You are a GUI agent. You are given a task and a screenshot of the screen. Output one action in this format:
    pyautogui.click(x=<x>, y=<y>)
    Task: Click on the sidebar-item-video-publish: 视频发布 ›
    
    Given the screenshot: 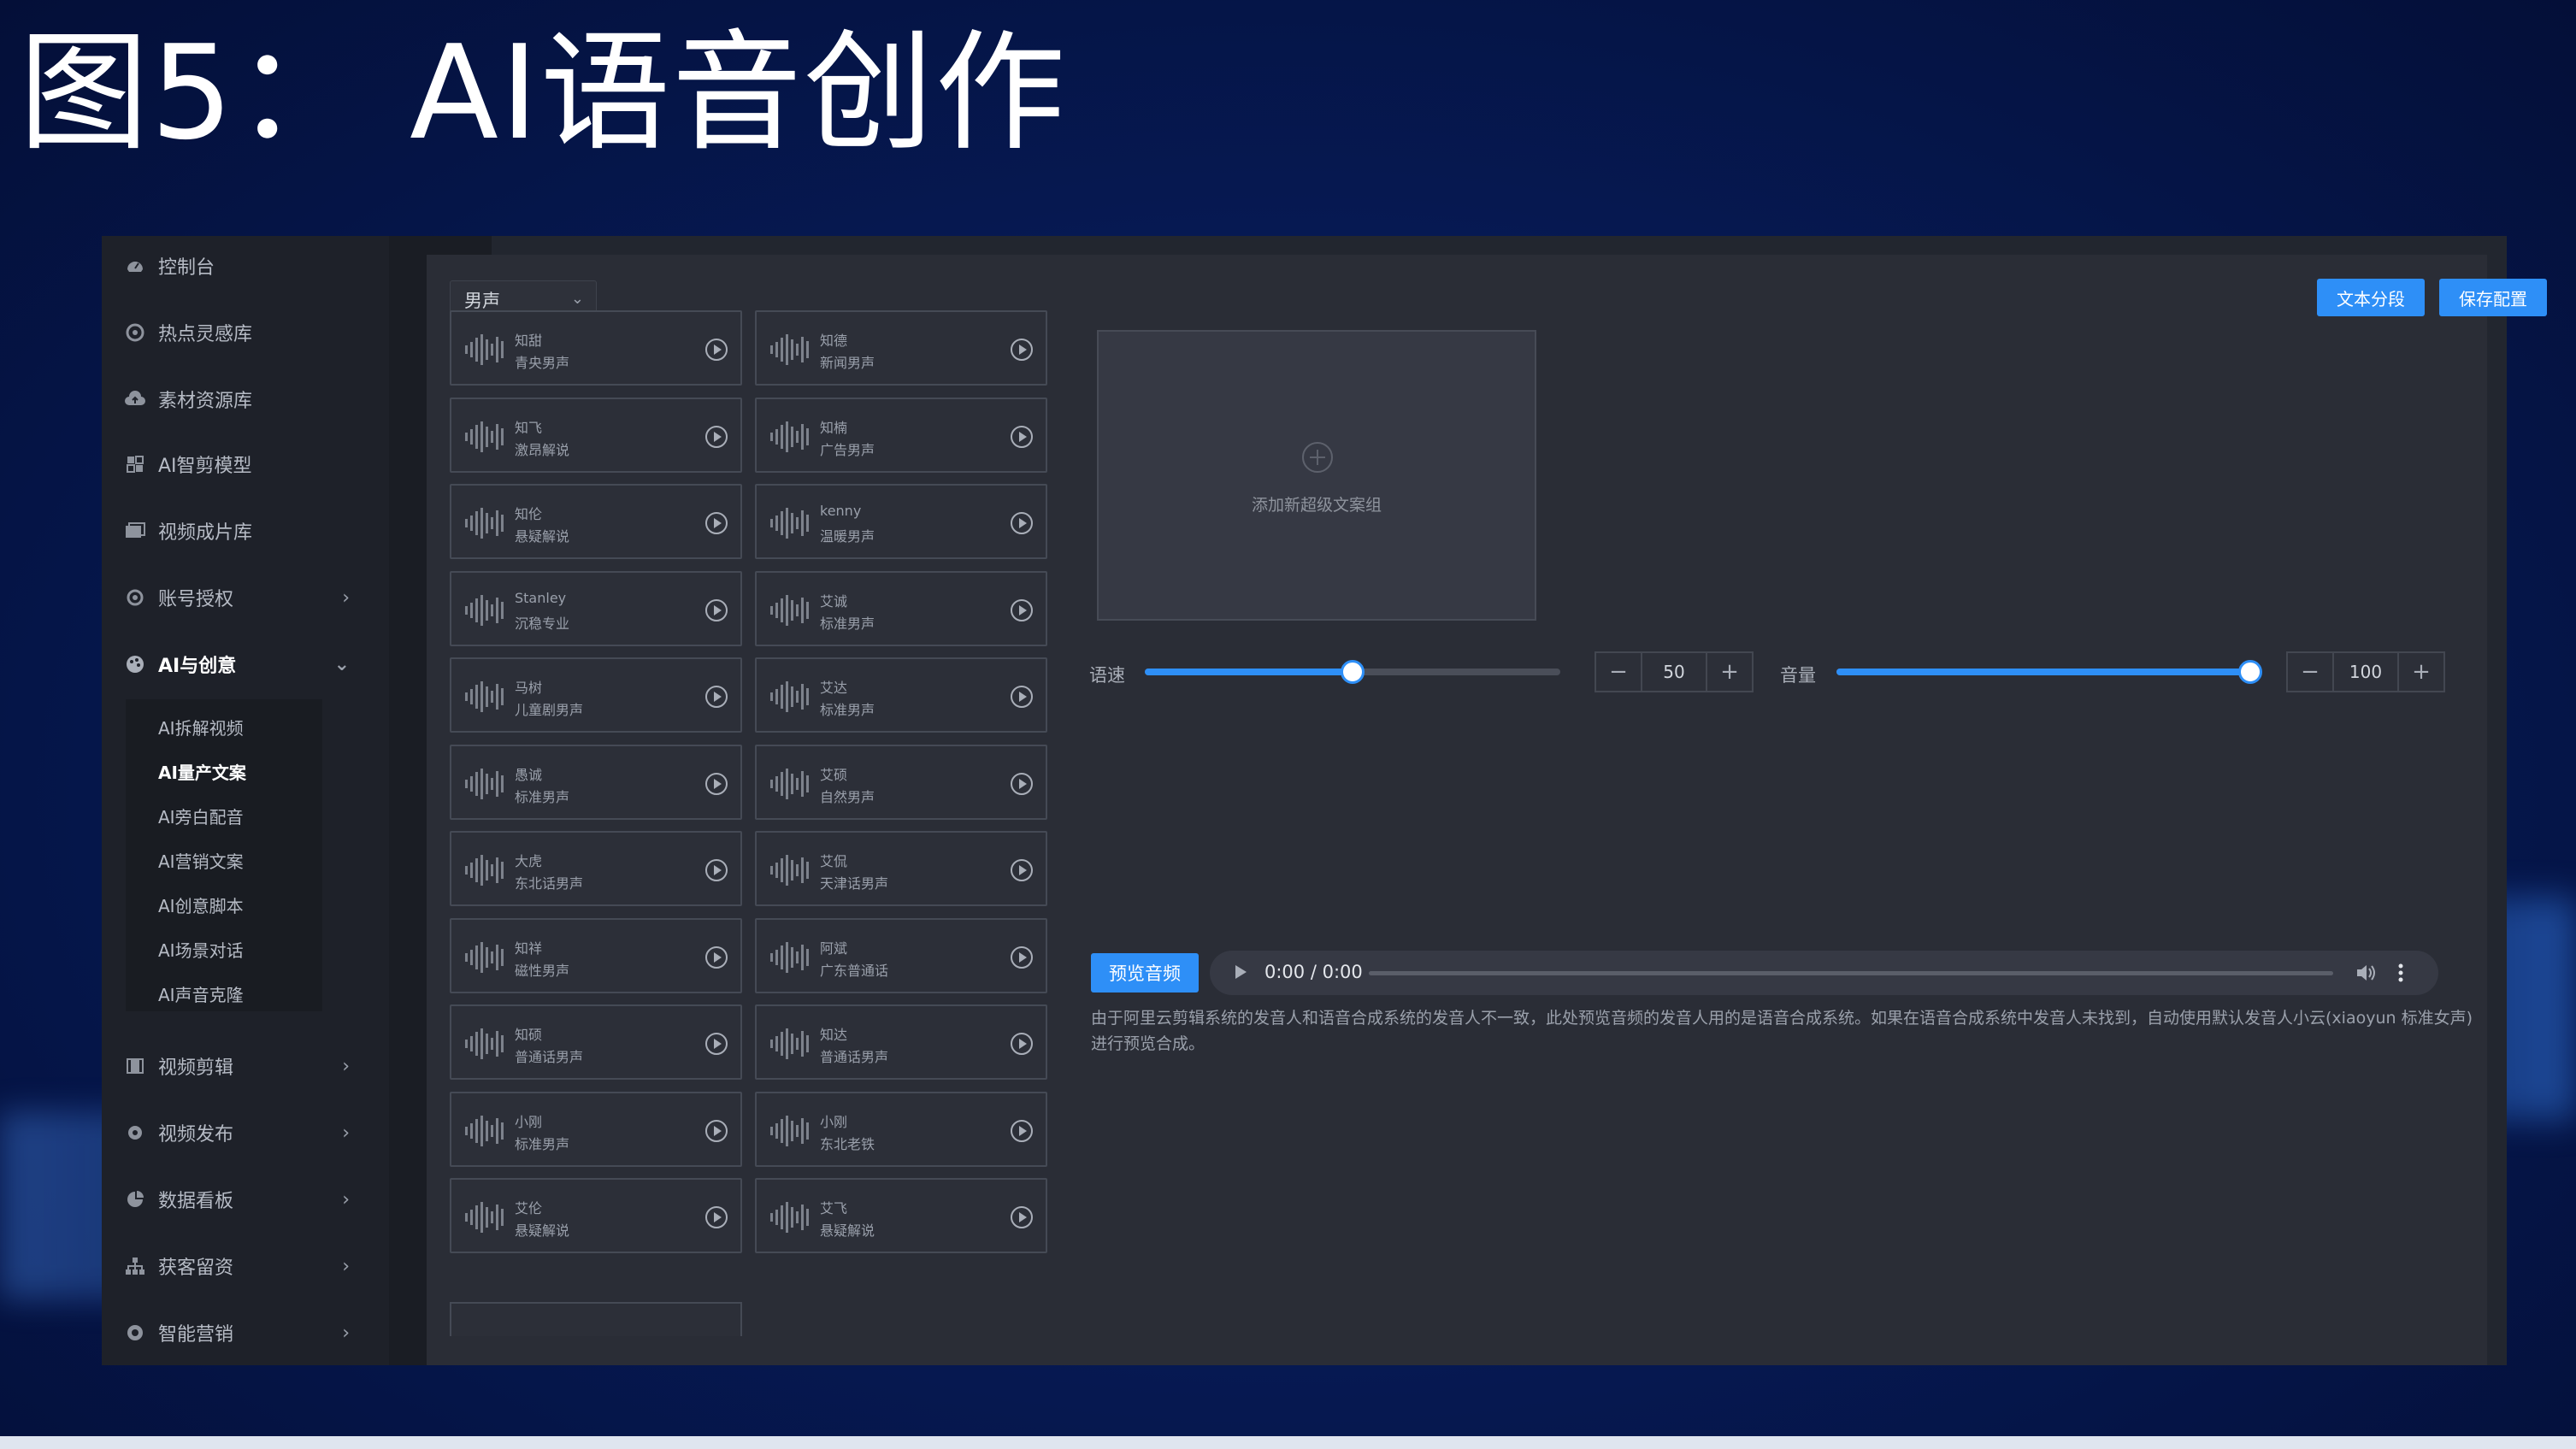 What is the action you would take?
    pyautogui.click(x=245, y=1133)
    